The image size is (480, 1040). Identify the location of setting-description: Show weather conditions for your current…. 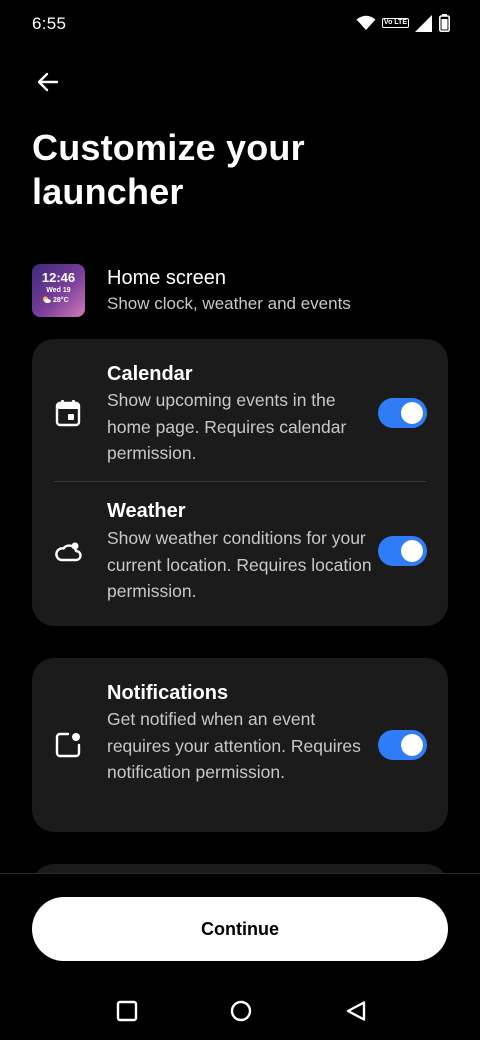
(239, 564).